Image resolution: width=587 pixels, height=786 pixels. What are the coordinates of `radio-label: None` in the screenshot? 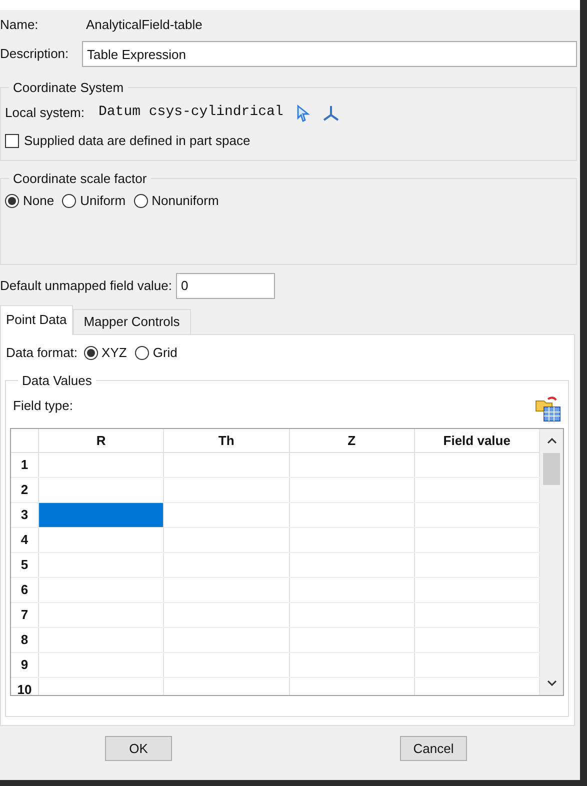 It's located at (38, 201).